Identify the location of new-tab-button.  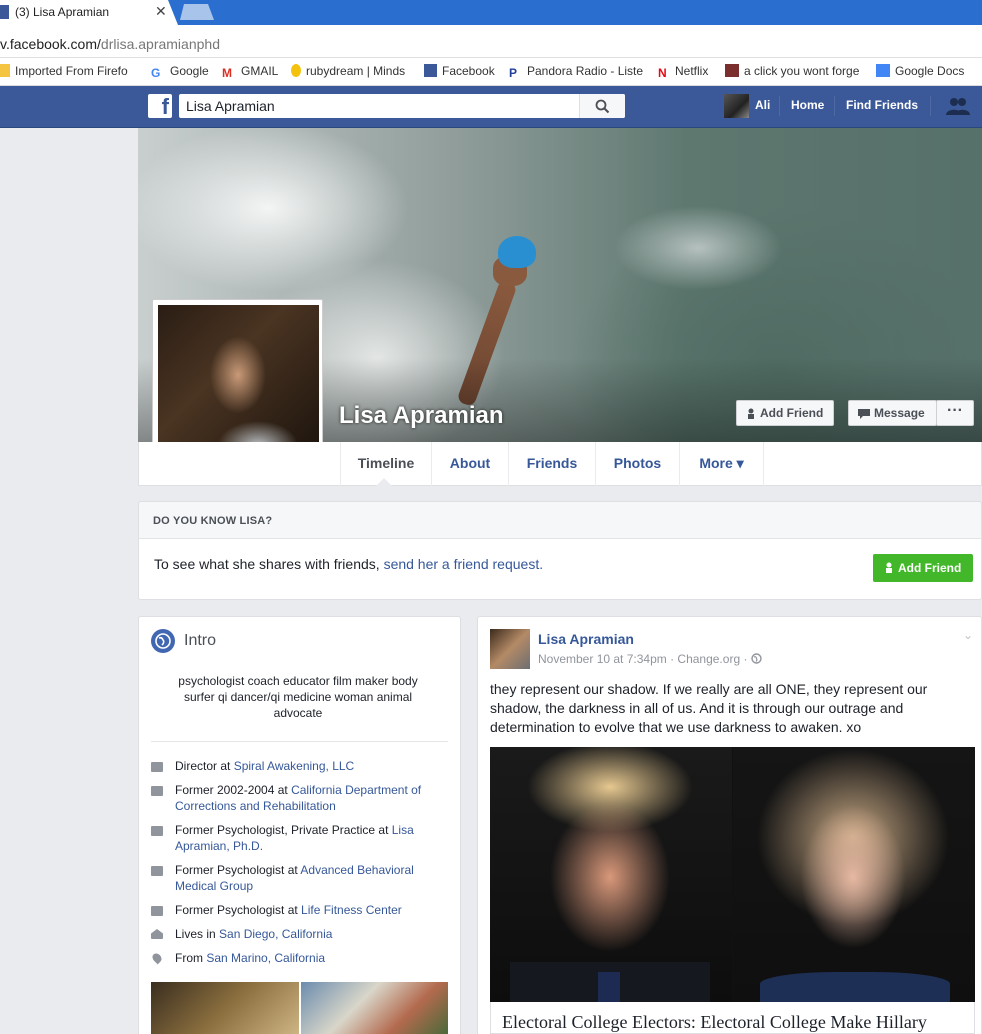
(197, 12).